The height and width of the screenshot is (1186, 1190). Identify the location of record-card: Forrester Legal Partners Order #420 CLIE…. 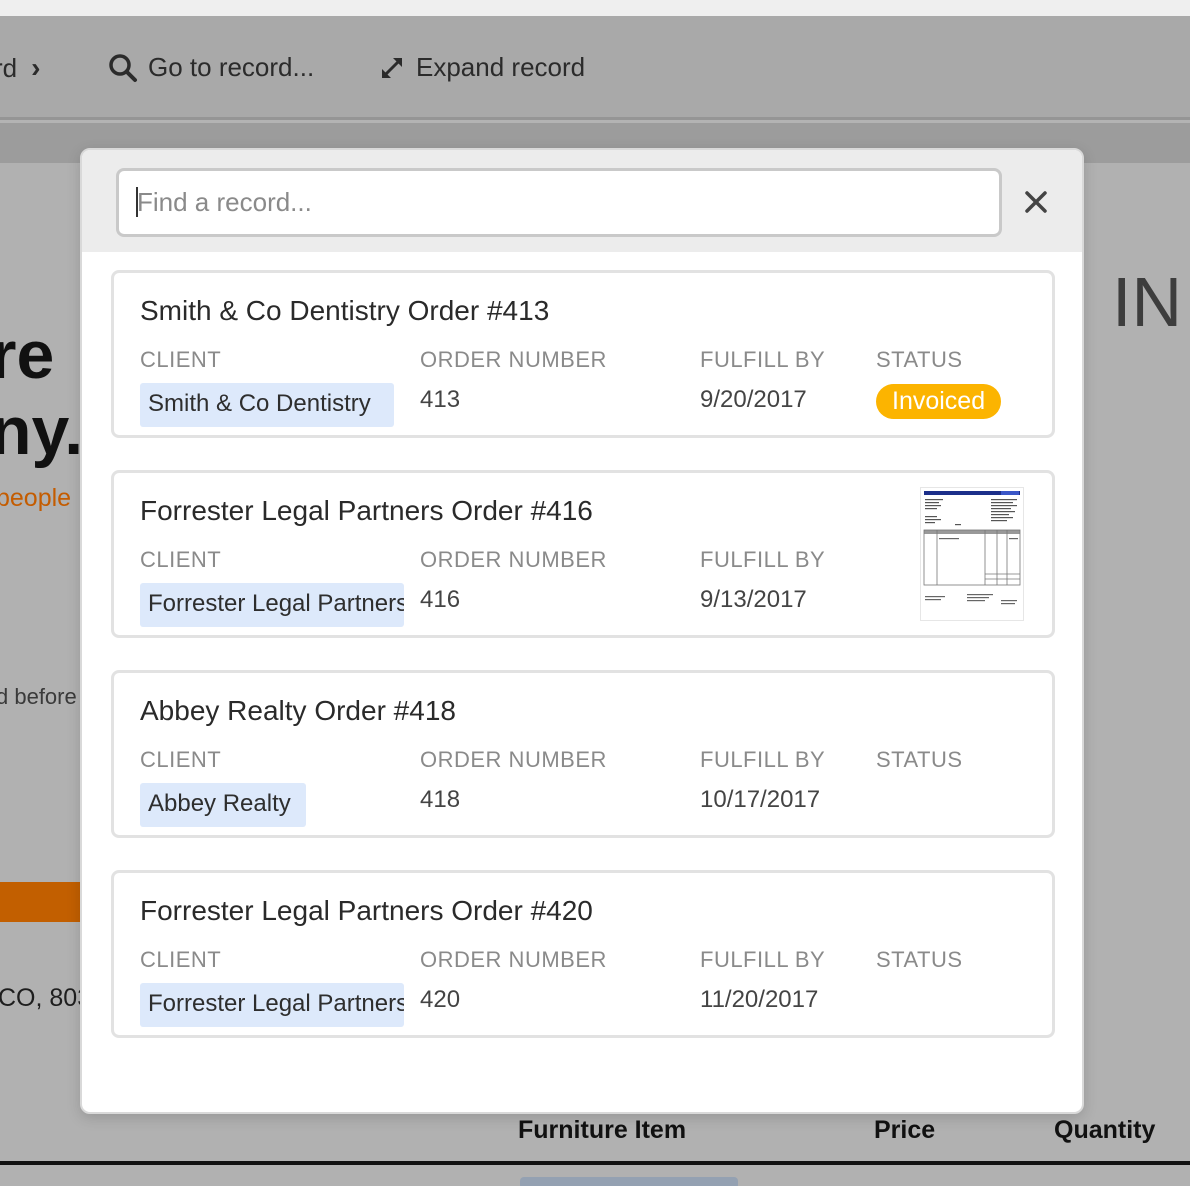
(583, 954).